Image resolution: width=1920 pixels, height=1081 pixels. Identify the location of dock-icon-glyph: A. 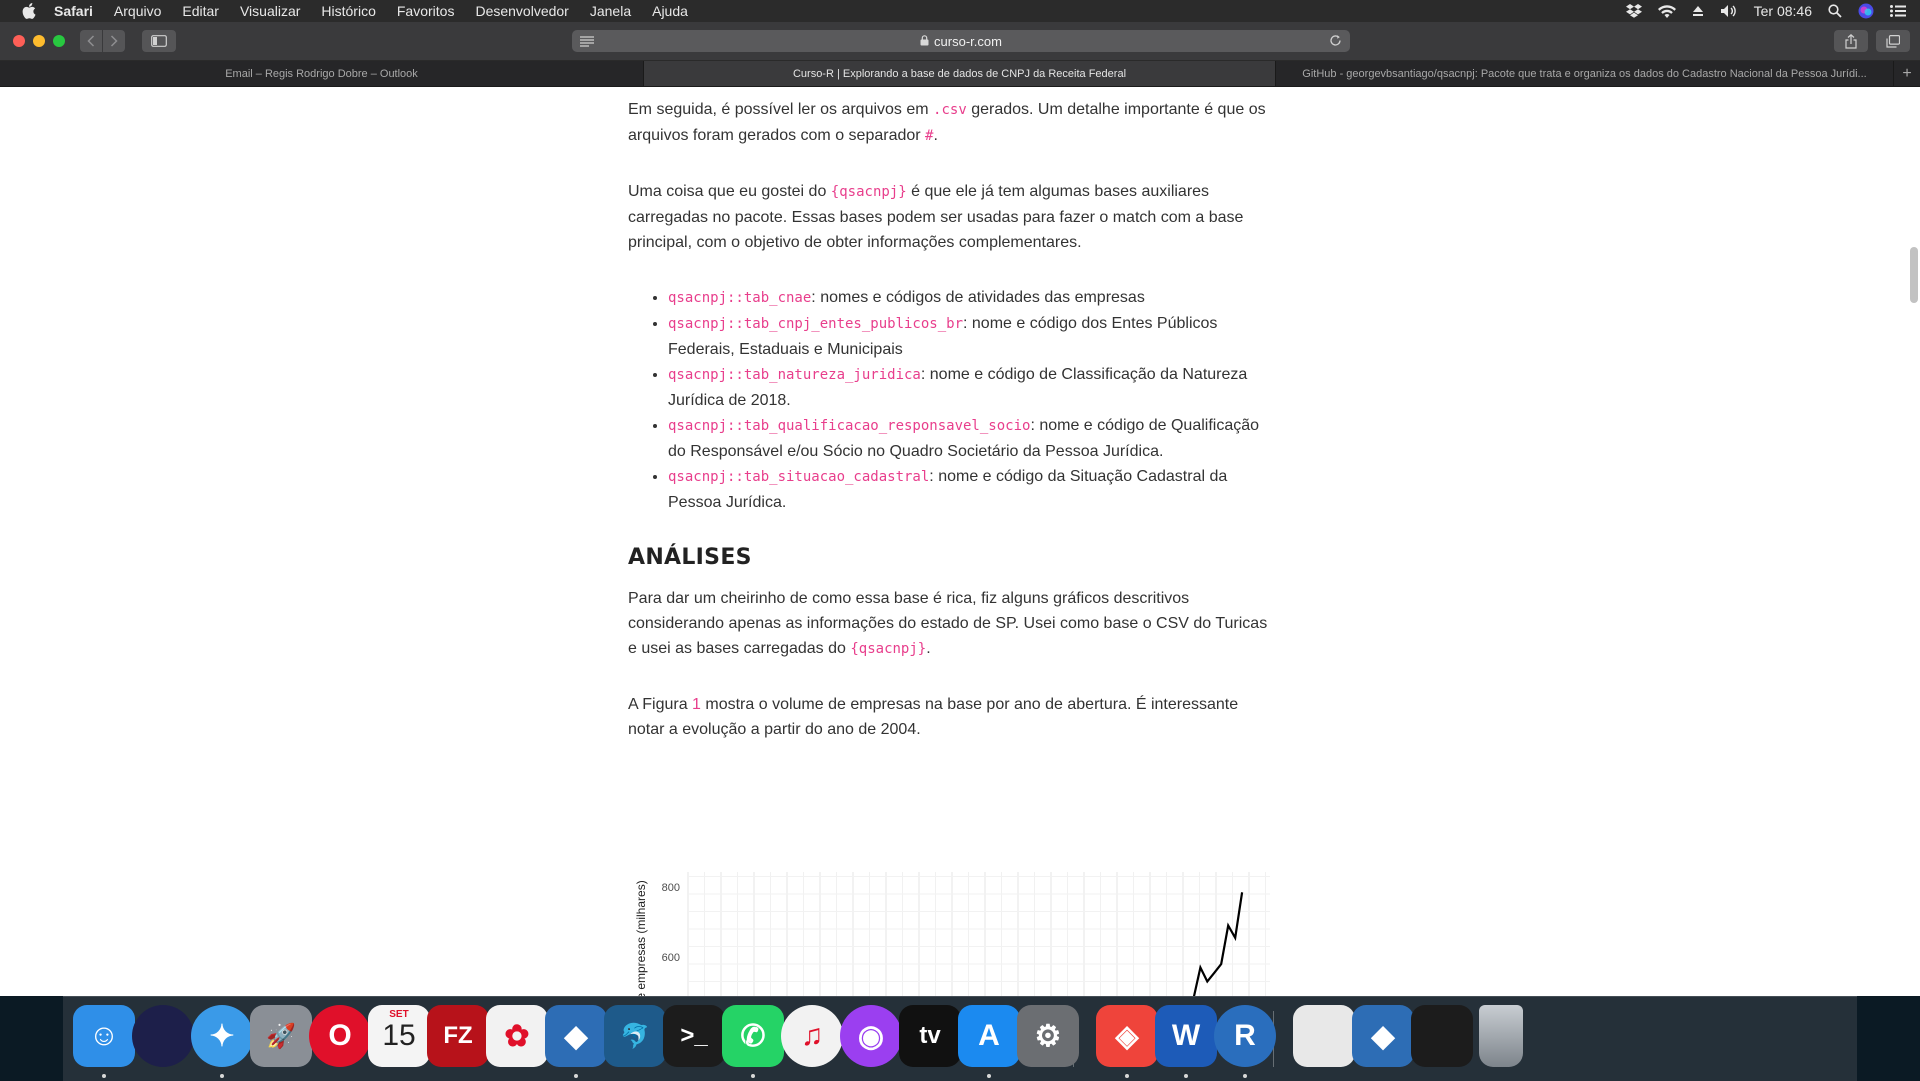
(989, 1036).